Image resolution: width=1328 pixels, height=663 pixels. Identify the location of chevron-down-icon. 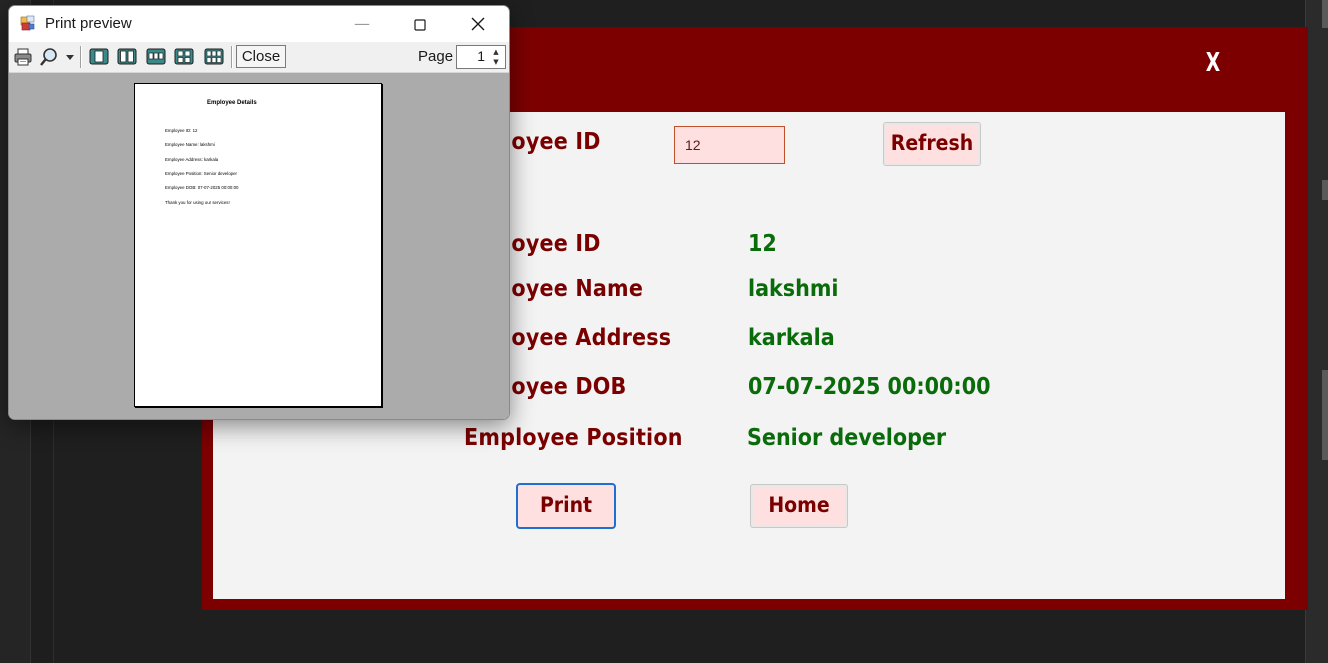
(70, 57).